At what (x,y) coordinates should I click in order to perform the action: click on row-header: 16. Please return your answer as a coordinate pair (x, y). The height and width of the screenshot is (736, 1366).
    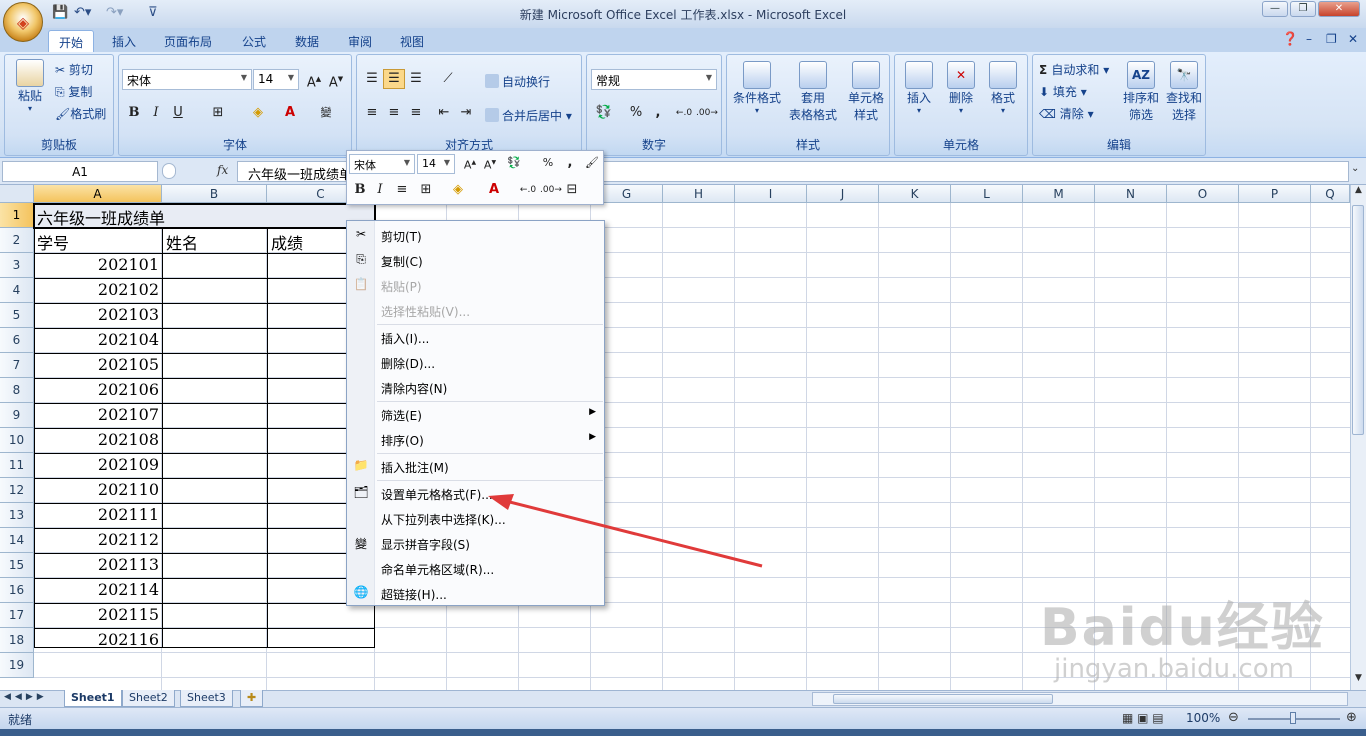
    Looking at the image, I should click on (17, 590).